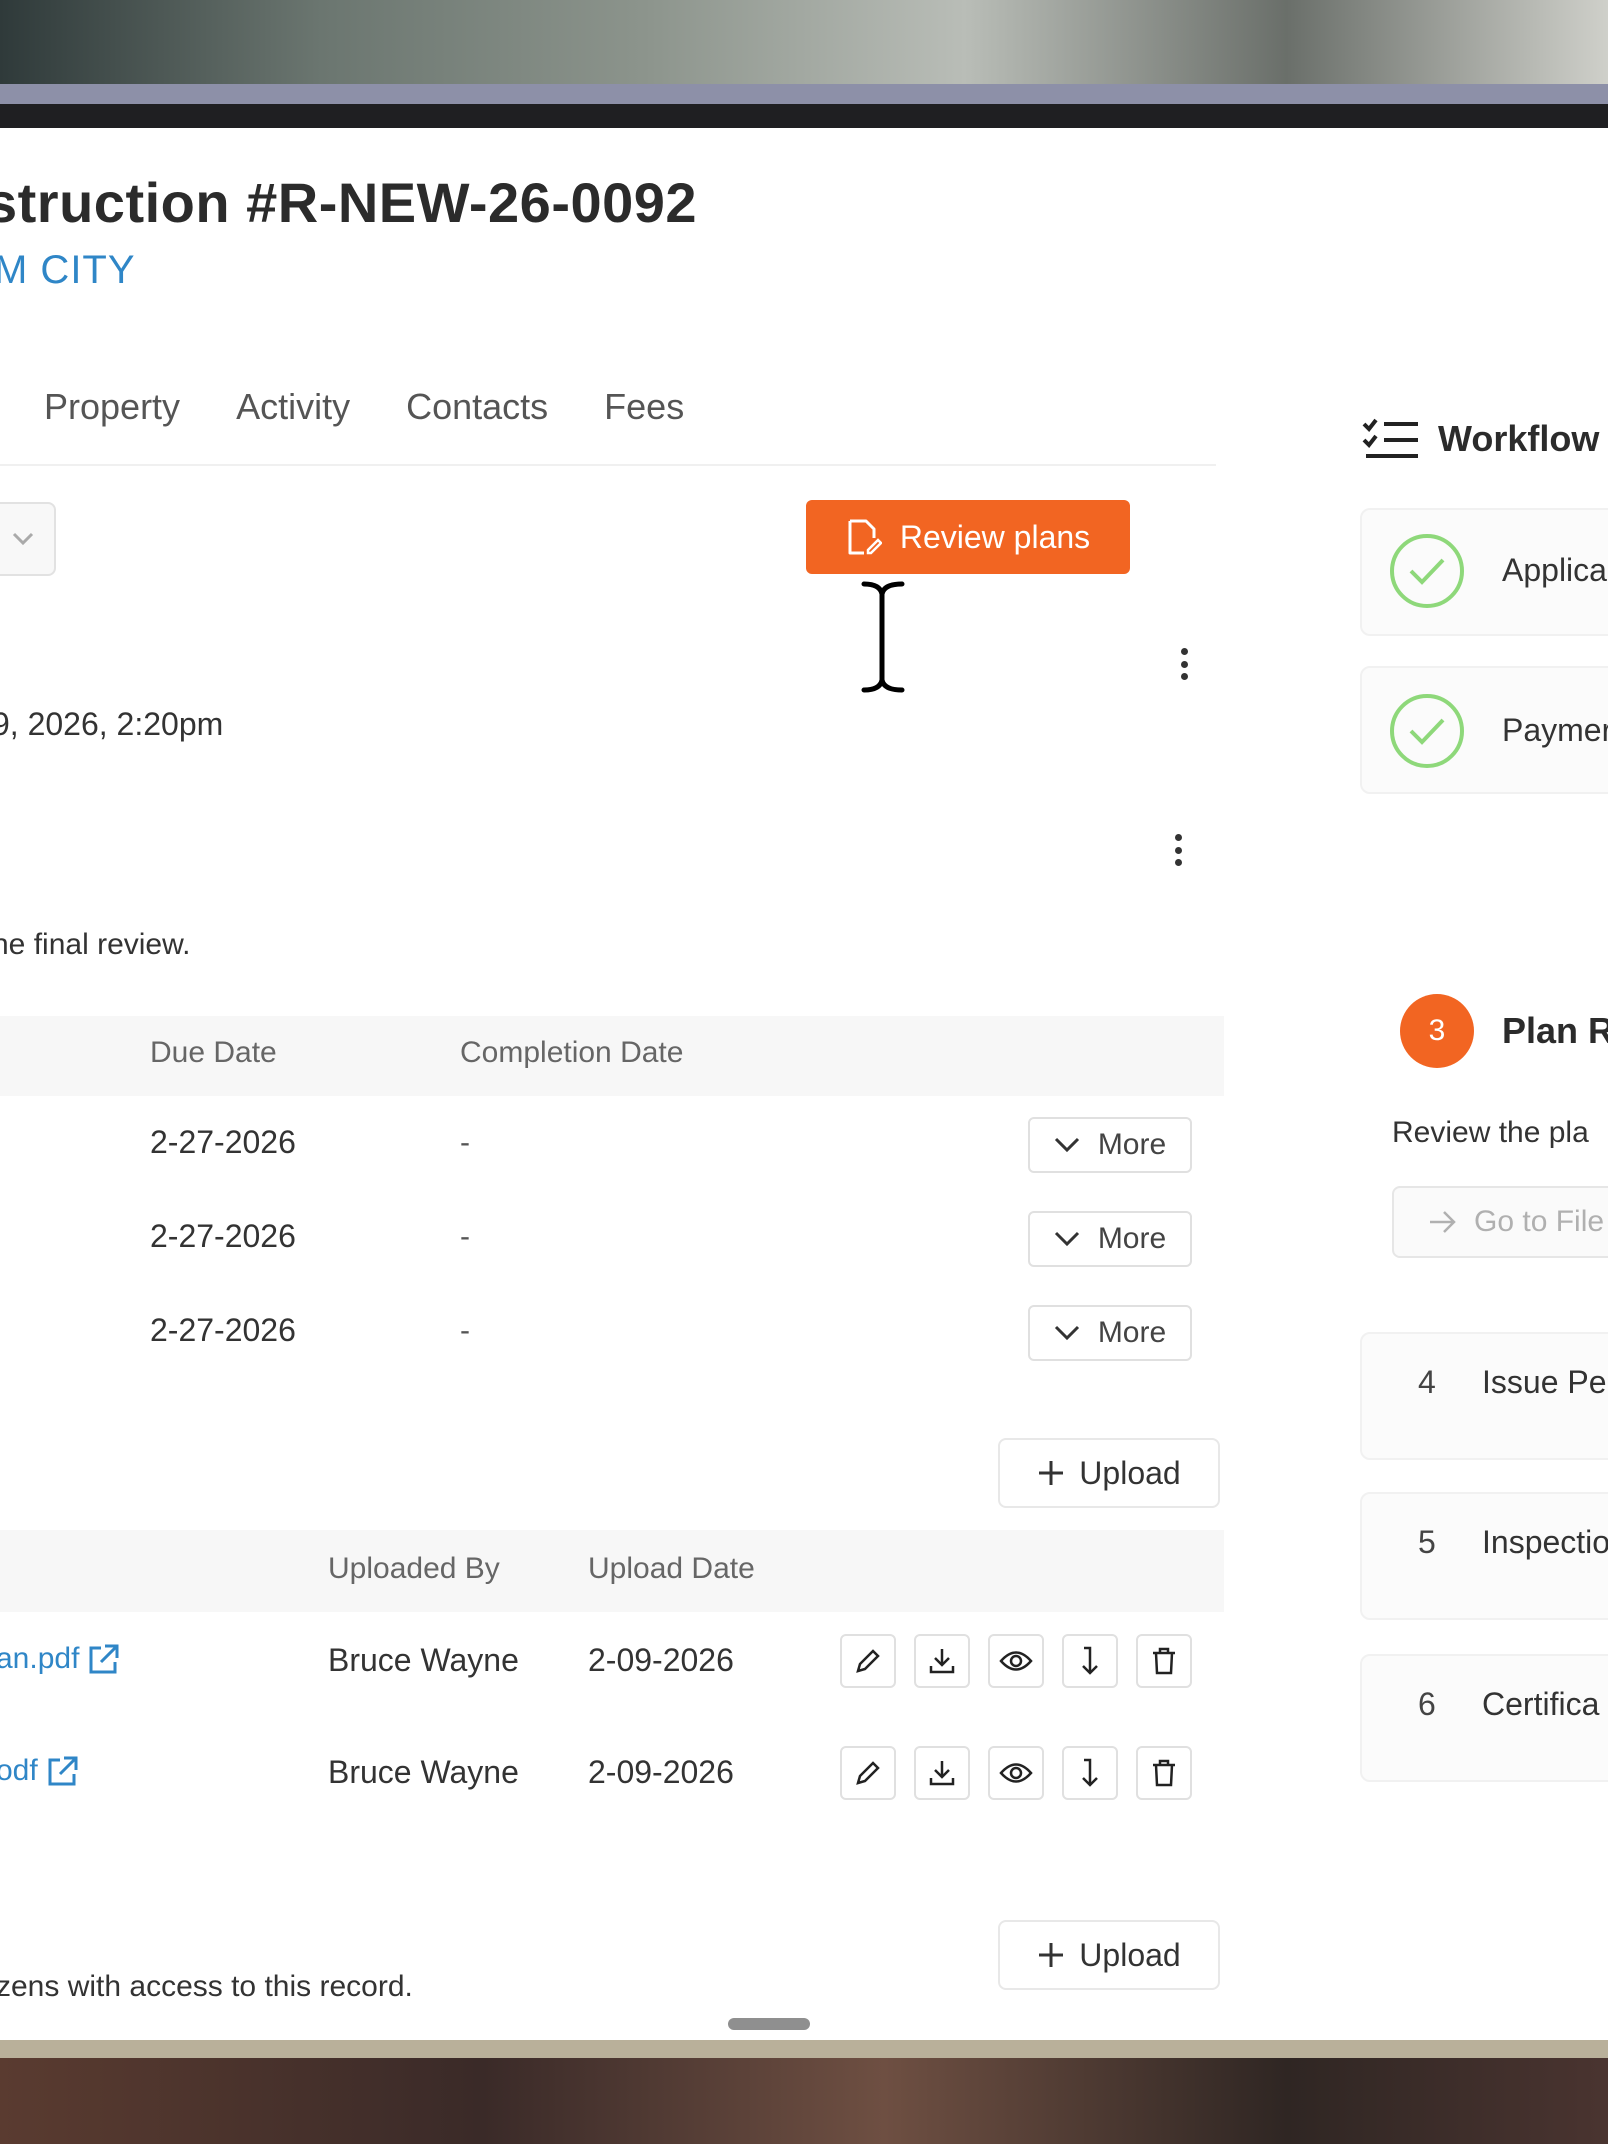 Image resolution: width=1608 pixels, height=2144 pixels. Describe the element at coordinates (40, 1658) in the screenshot. I see `file-name: an.pdf` at that location.